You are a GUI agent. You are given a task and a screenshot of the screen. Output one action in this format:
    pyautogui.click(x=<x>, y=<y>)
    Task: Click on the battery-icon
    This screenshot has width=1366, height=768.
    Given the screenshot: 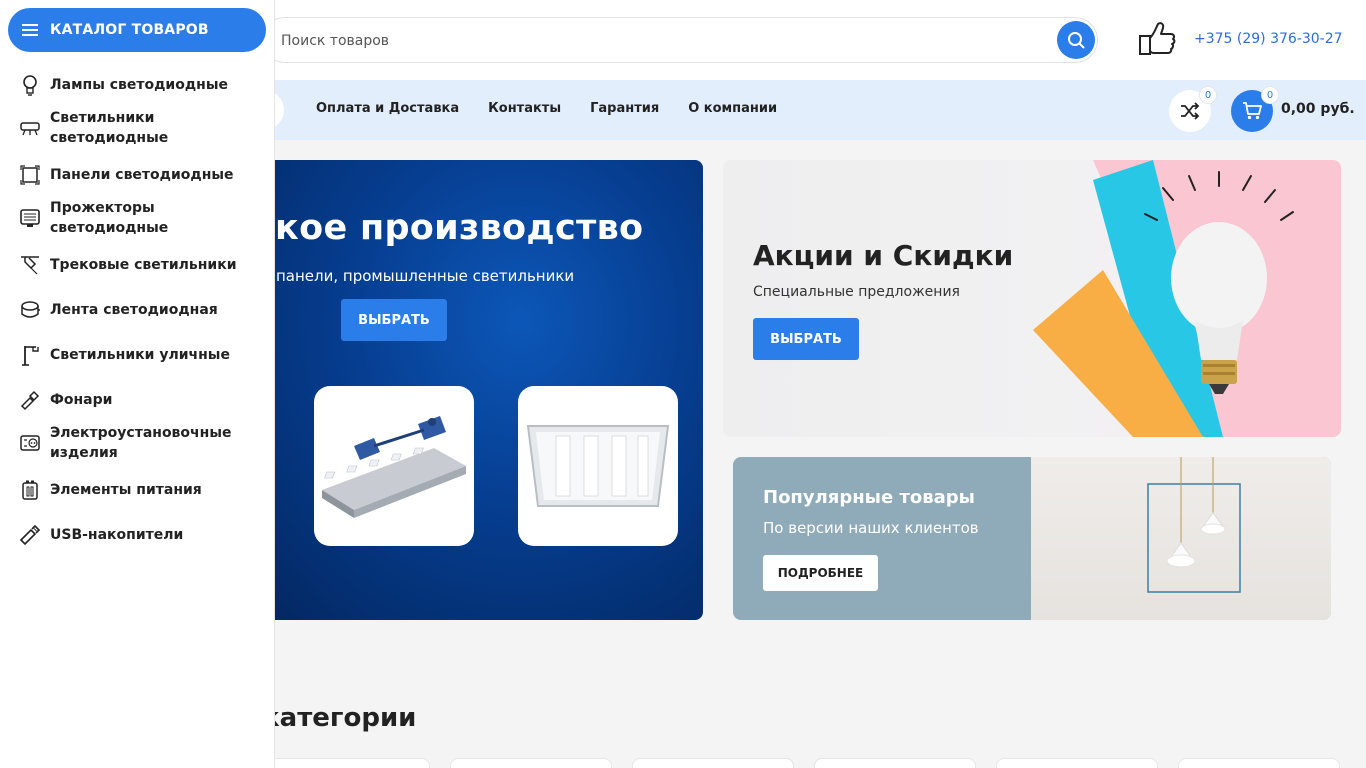 What is the action you would take?
    pyautogui.click(x=30, y=490)
    